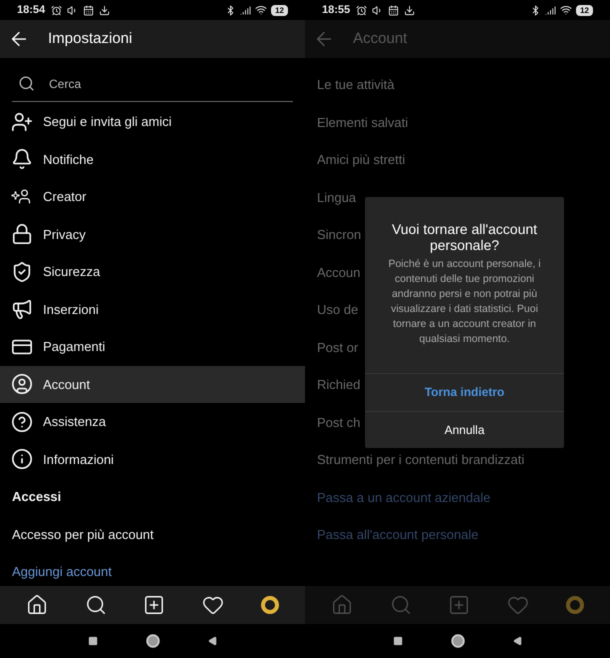 This screenshot has width=610, height=658. Describe the element at coordinates (337, 347) in the screenshot. I see `settings-item: Post or` at that location.